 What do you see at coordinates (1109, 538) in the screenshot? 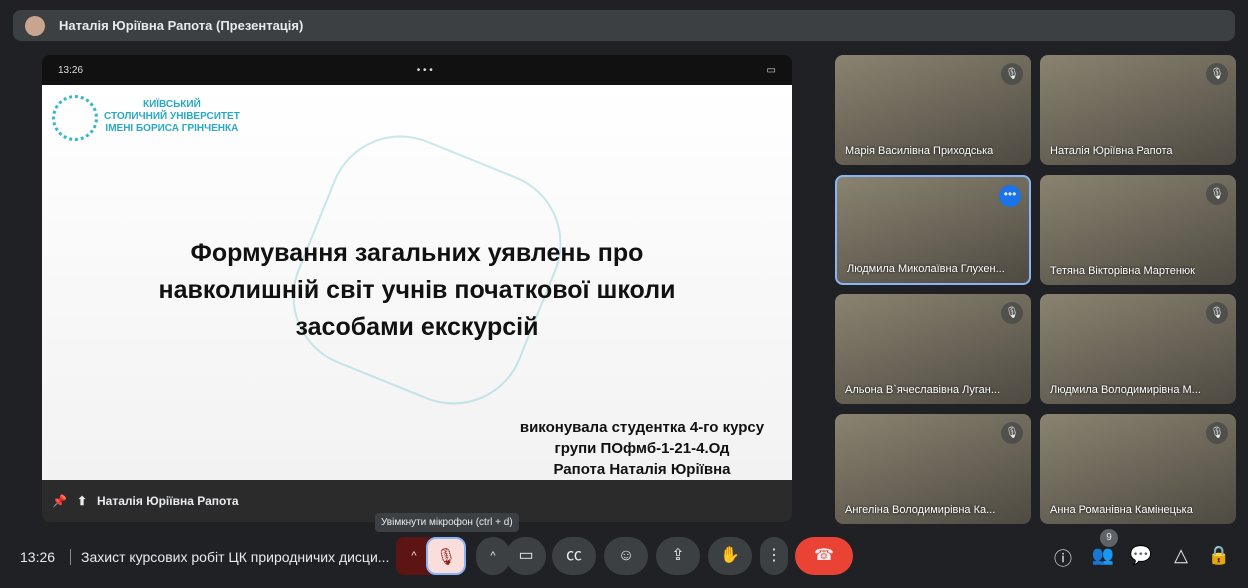
I see `people-count-badge: 9` at bounding box center [1109, 538].